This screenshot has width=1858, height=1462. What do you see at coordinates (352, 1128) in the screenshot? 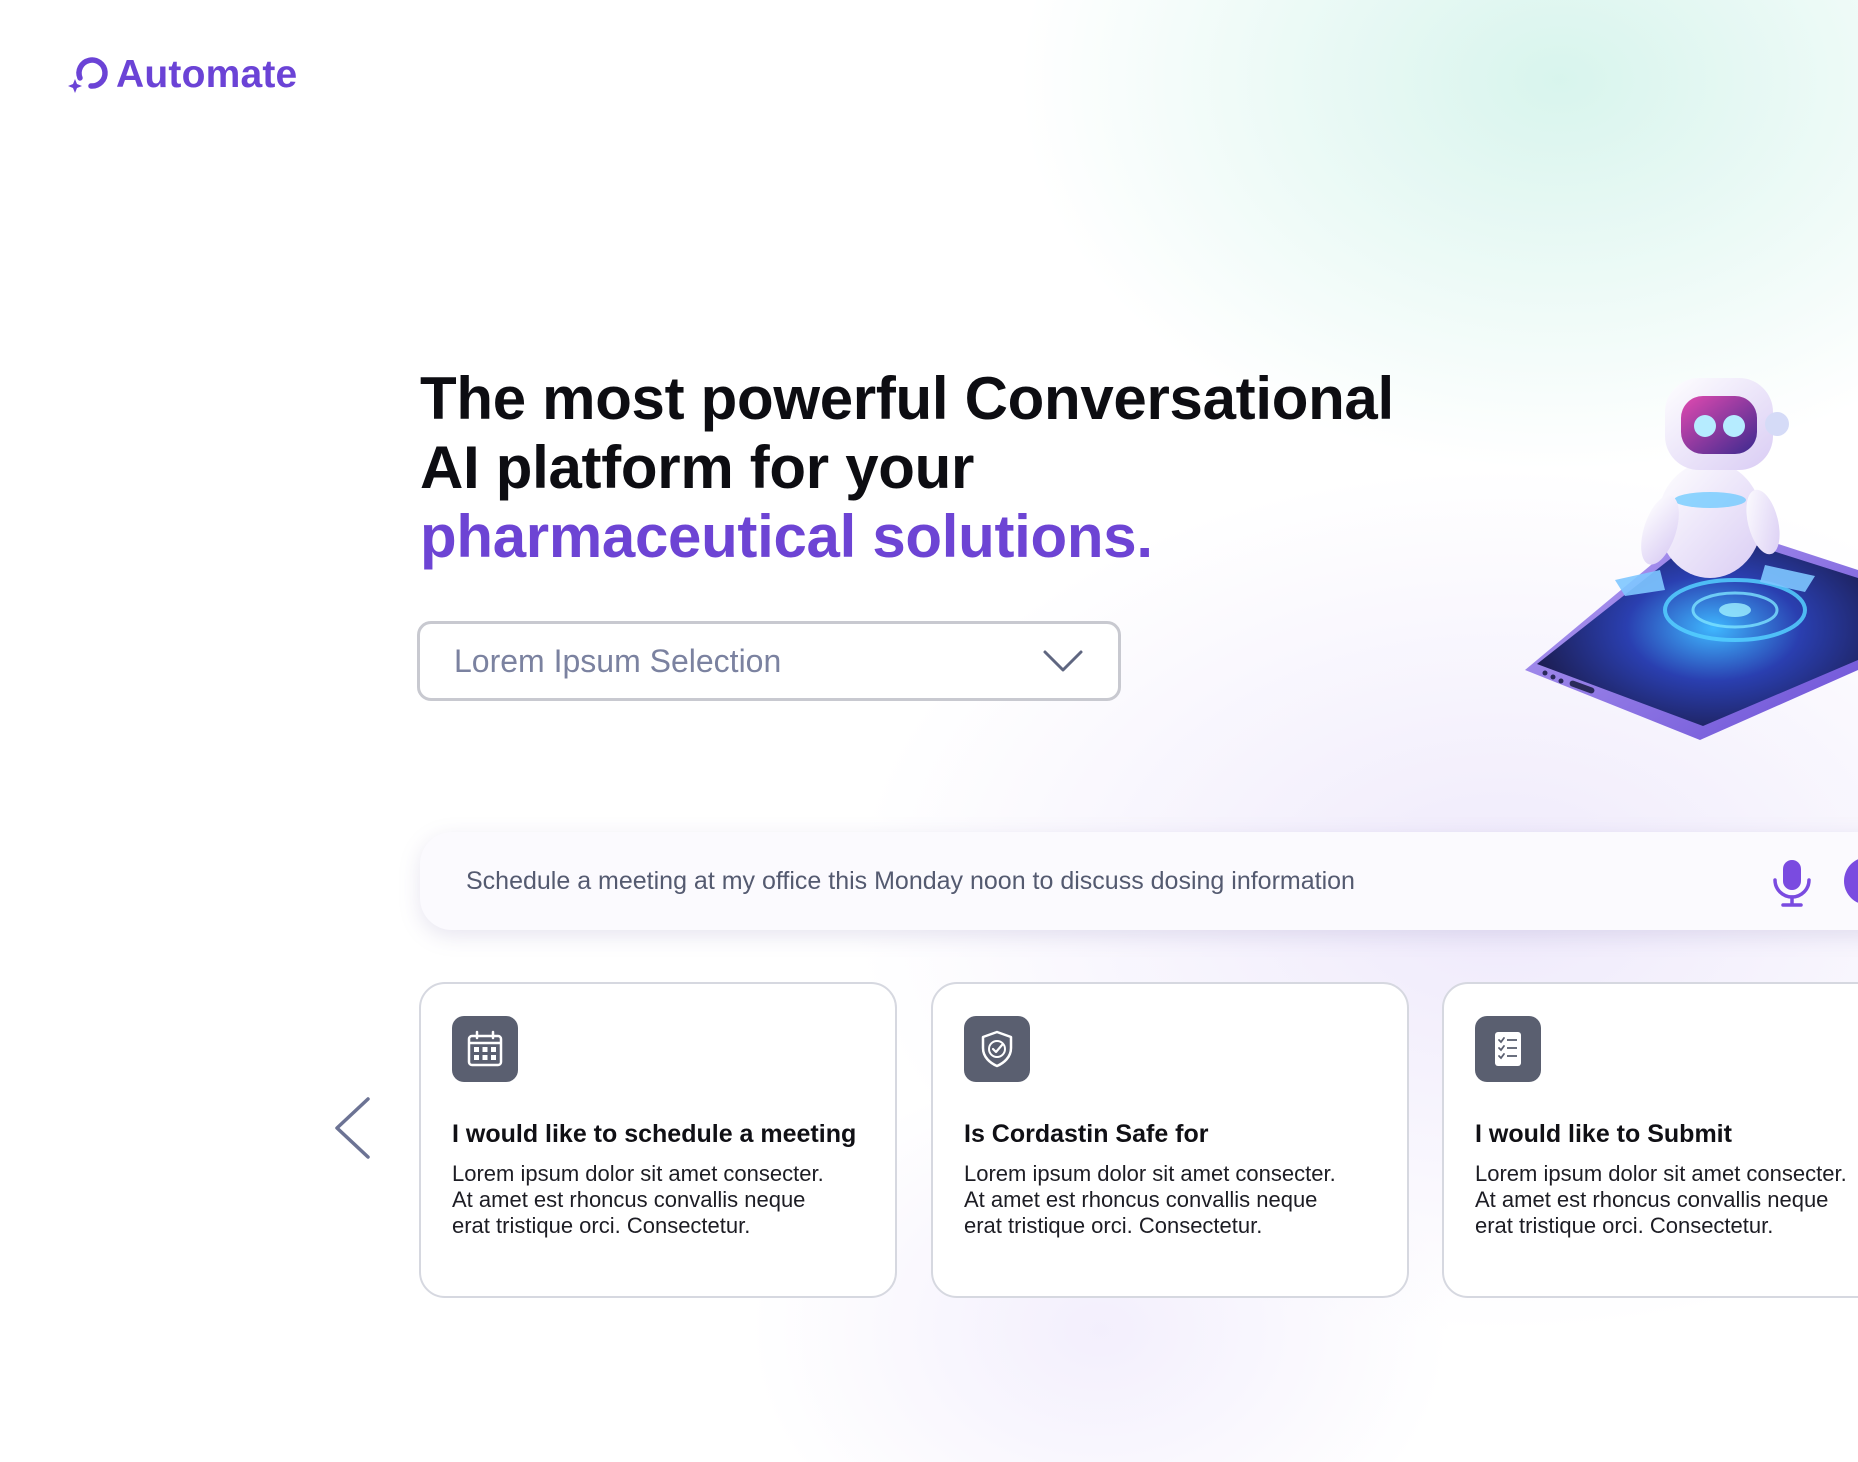
I see `chevron-left-icon` at bounding box center [352, 1128].